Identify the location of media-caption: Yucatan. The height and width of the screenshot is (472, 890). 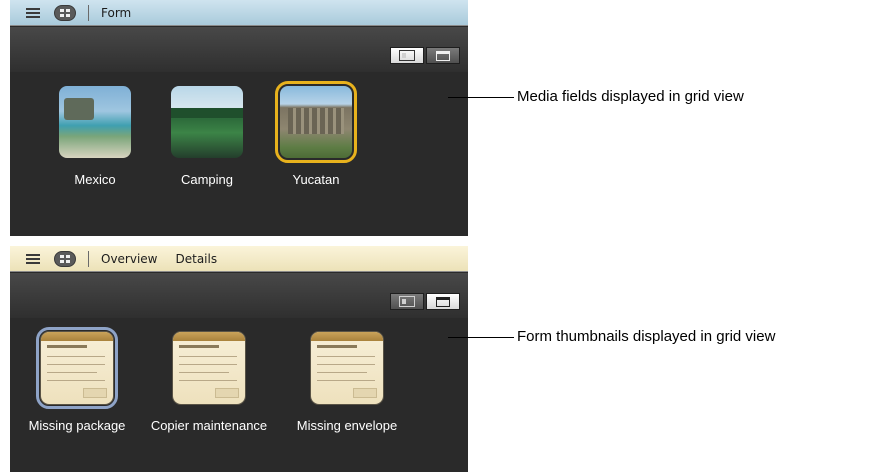
(316, 179).